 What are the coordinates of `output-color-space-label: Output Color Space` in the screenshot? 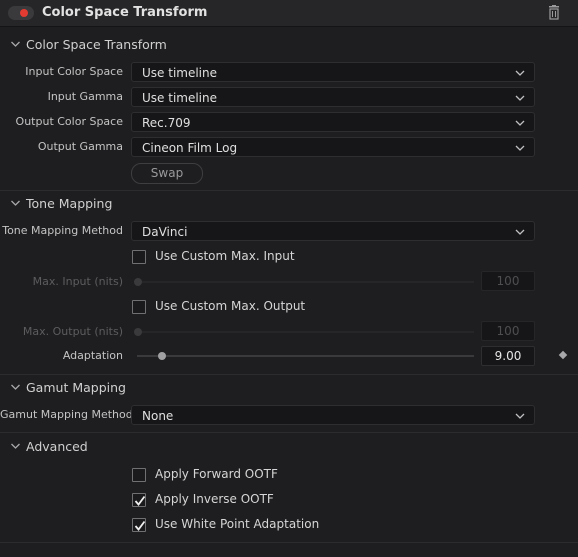 It's located at (69, 121).